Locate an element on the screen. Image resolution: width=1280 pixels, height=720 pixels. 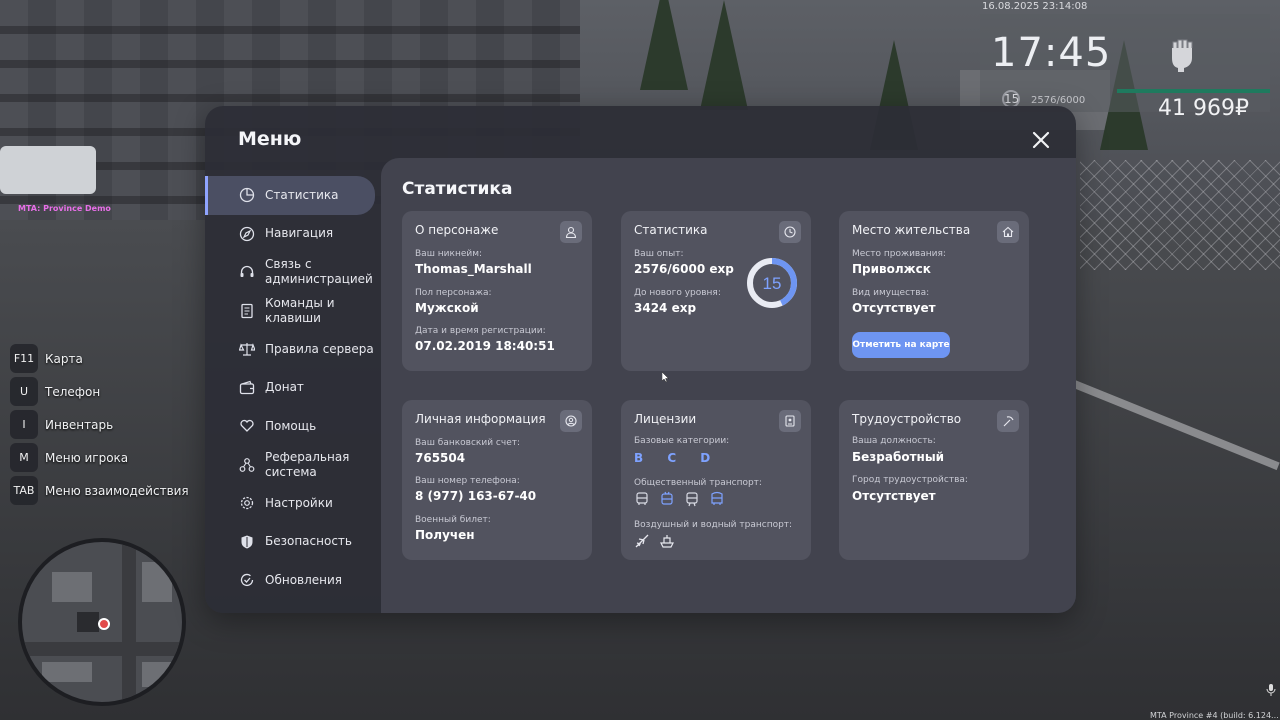
work-city-value: Отсутствует is located at coordinates (894, 496).